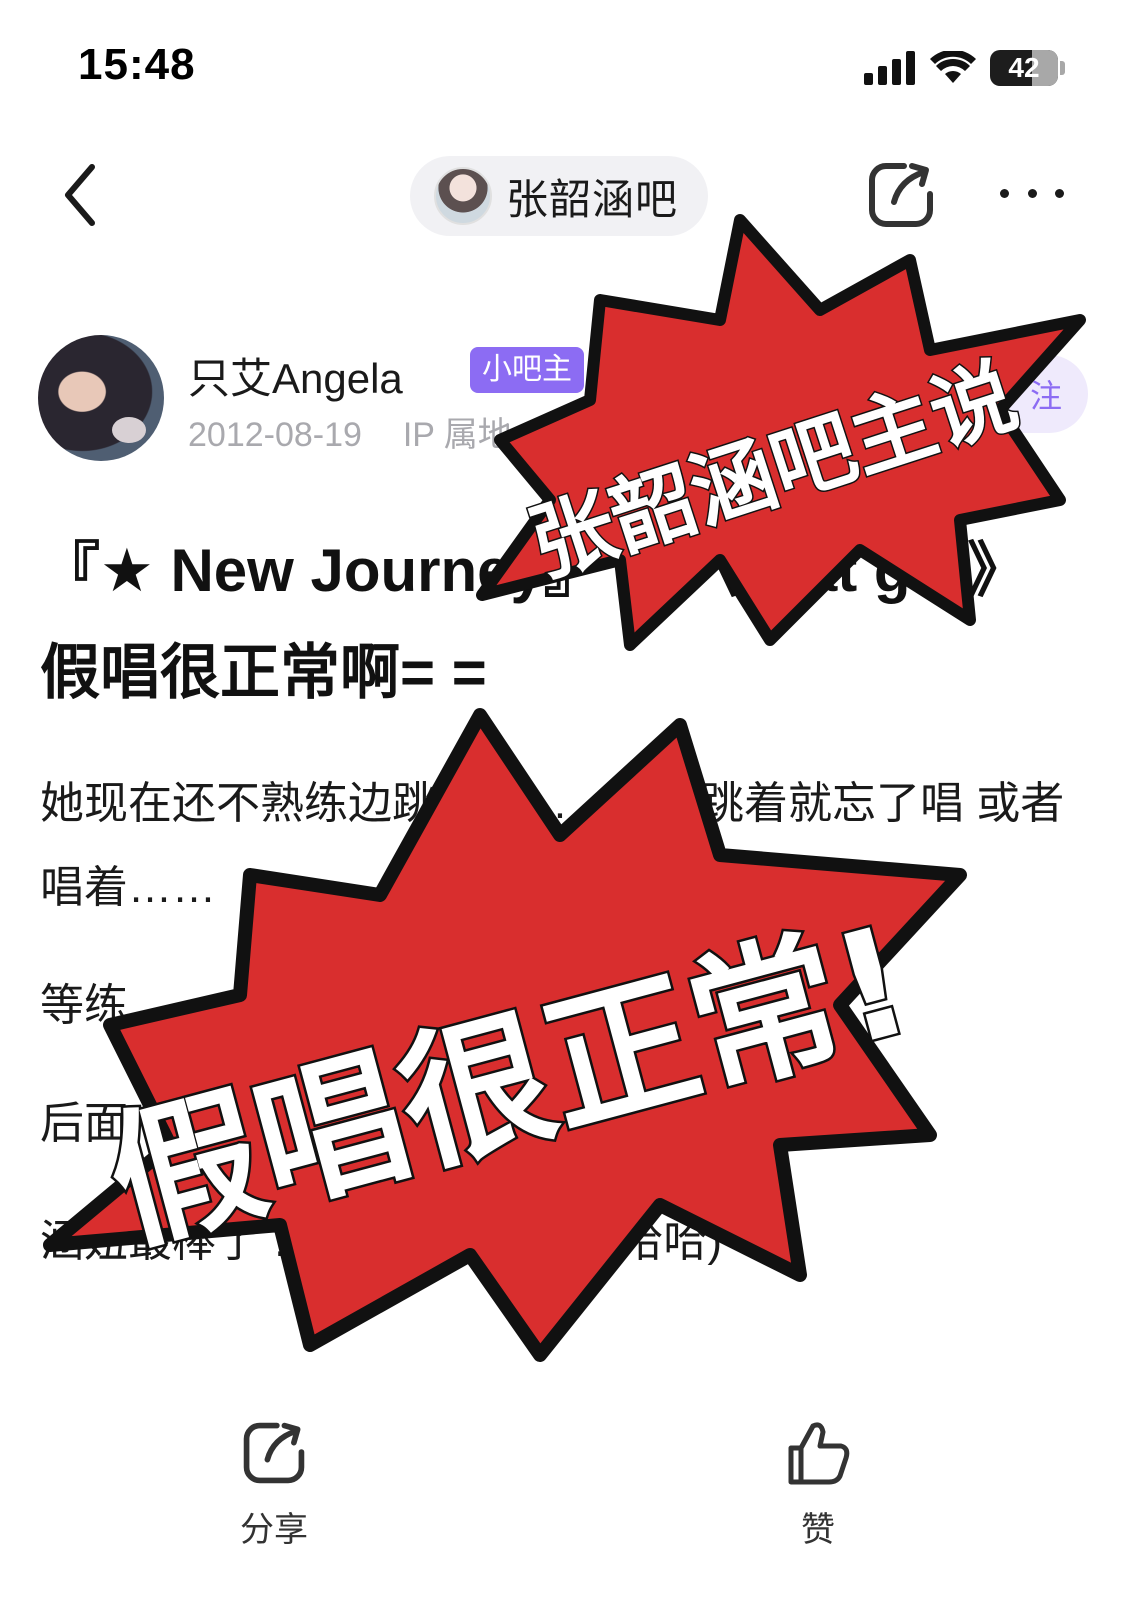 The height and width of the screenshot is (1607, 1125). I want to click on share-label: 分享, so click(274, 1530).